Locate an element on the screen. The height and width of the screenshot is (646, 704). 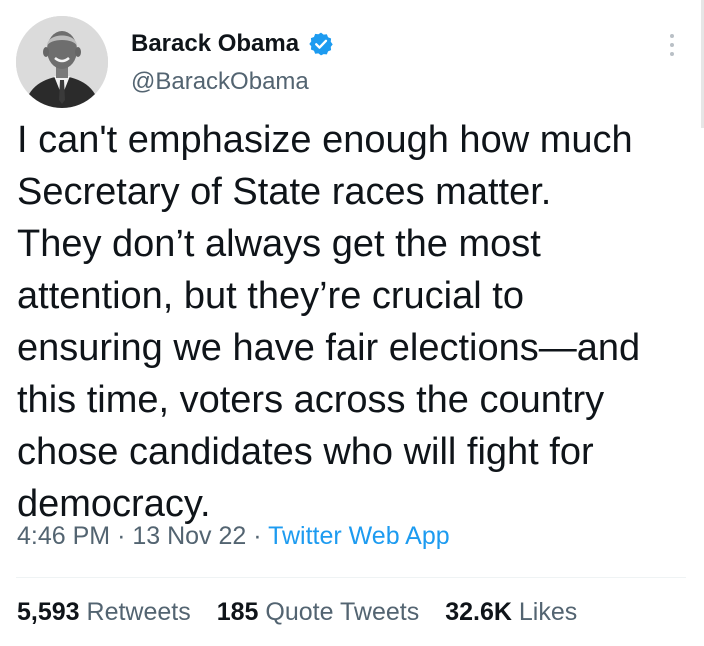
avatar is located at coordinates (62, 62).